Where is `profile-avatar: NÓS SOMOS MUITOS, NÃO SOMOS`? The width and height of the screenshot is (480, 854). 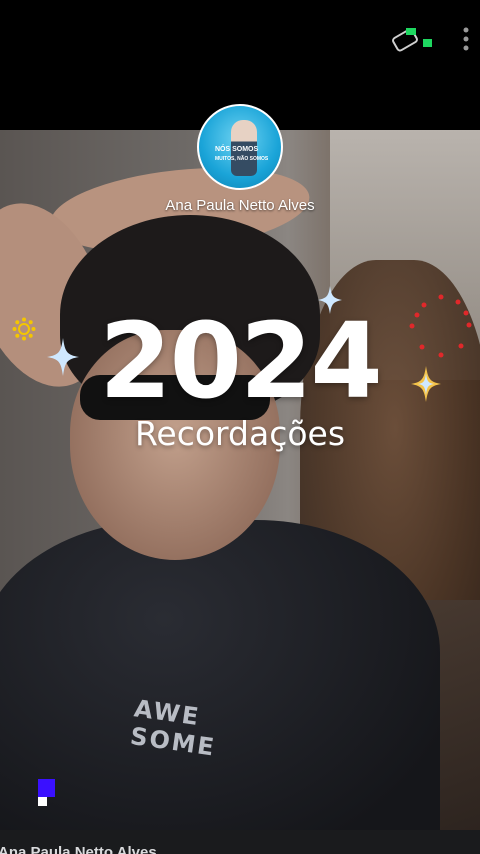
profile-avatar: NÓS SOMOS MUITOS, NÃO SOMOS is located at coordinates (240, 147).